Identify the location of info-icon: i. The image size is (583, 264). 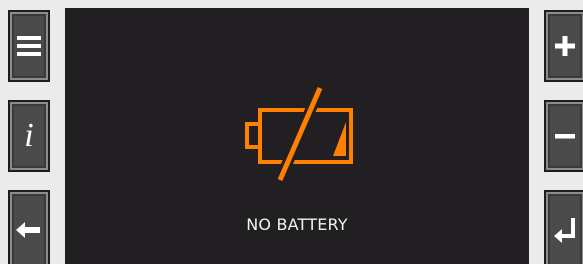
(29, 135).